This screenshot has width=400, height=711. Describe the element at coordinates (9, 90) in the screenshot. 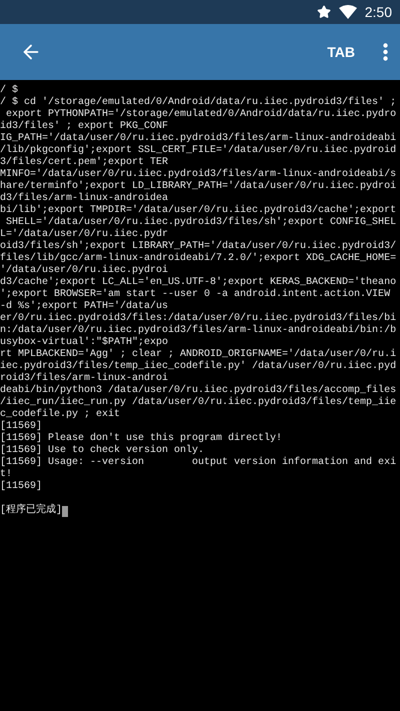

I see `terminal-line: / $` at that location.